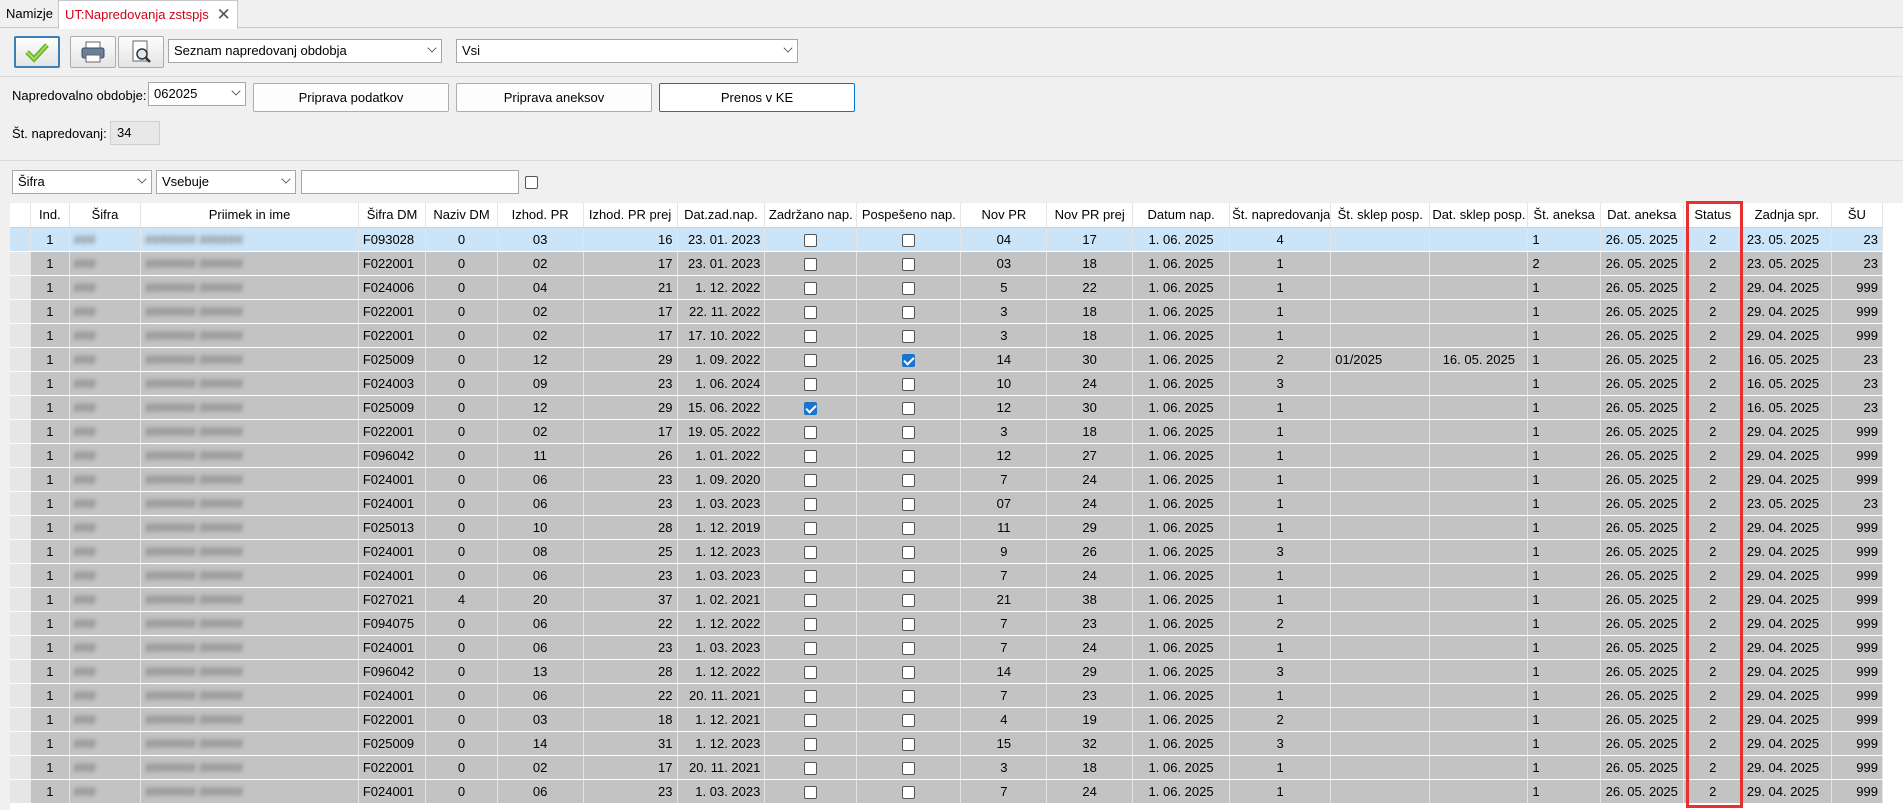 The width and height of the screenshot is (1903, 810). What do you see at coordinates (1479, 359) in the screenshot?
I see `cell-dat-sklep-posp: 16. 05. 2025` at bounding box center [1479, 359].